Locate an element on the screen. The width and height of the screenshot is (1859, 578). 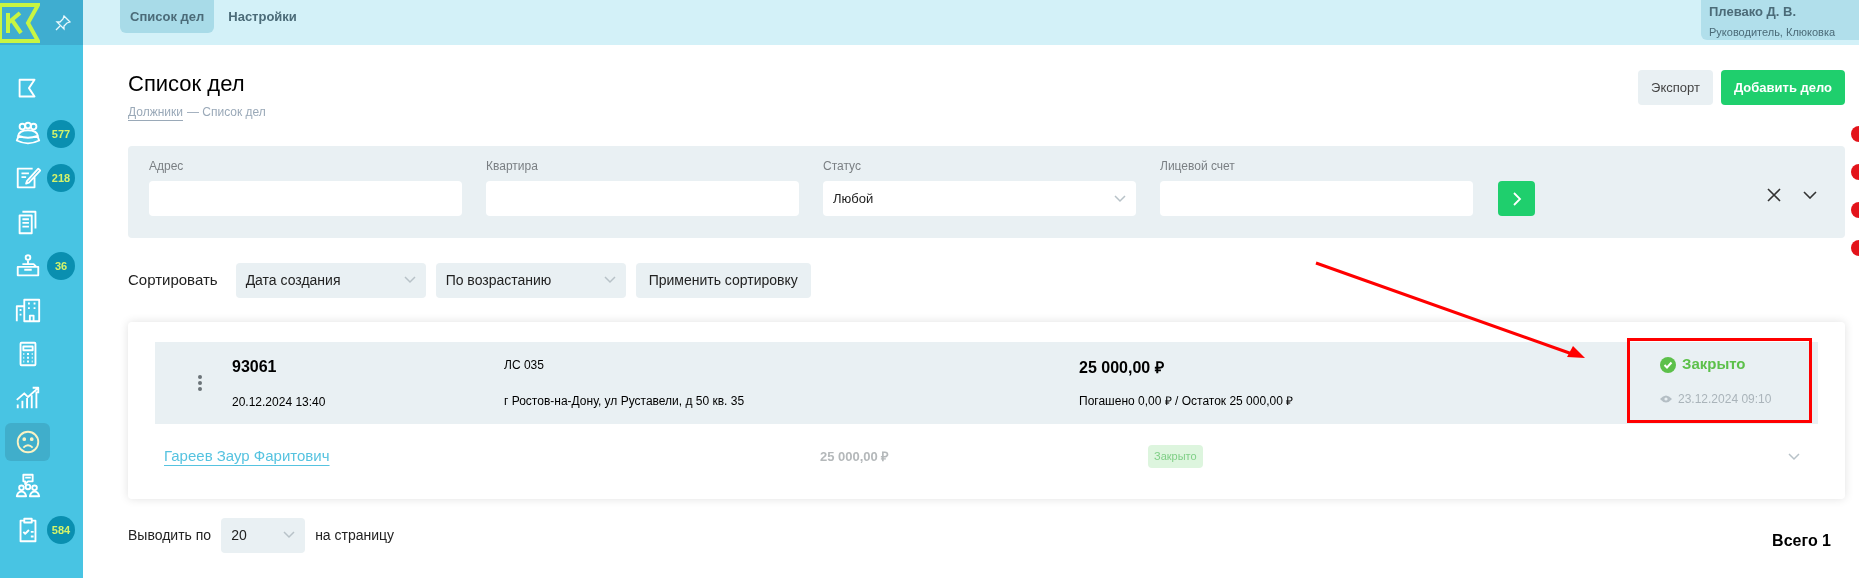
debtor-amount: 25 000,00 ₽ is located at coordinates (855, 456).